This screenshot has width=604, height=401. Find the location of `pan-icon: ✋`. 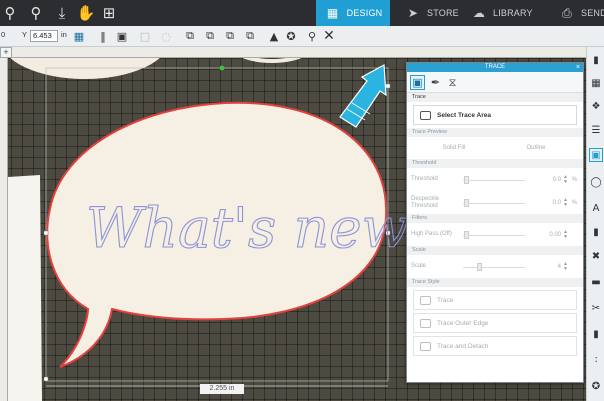

pan-icon: ✋ is located at coordinates (86, 13).